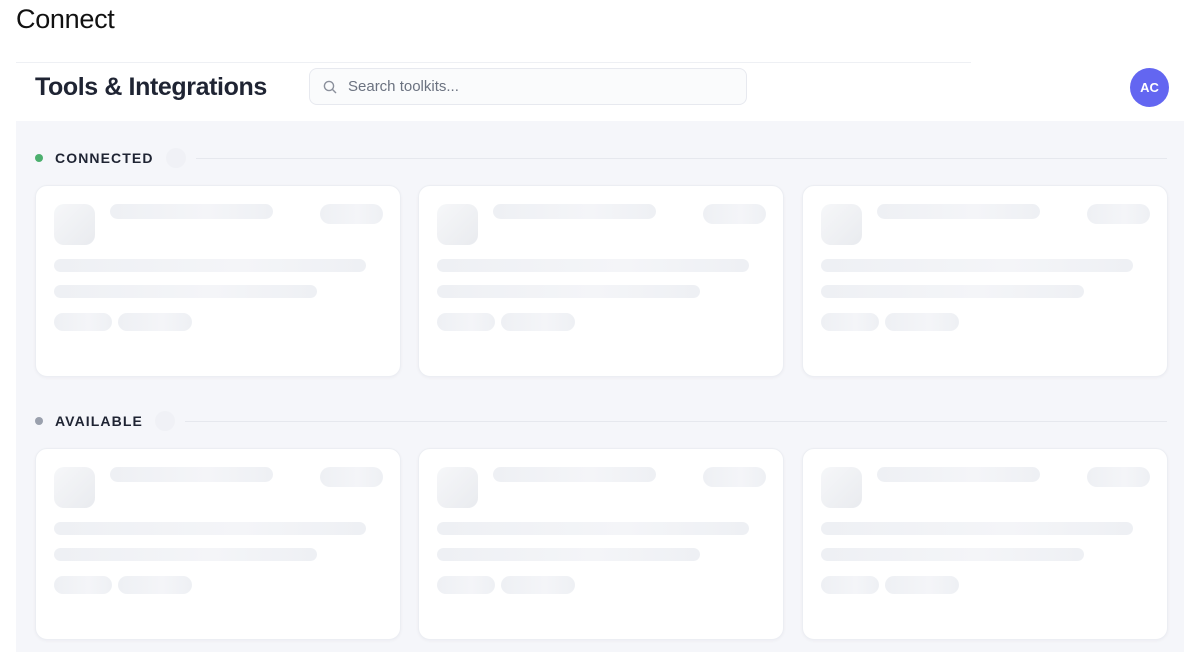 The height and width of the screenshot is (652, 1202). What do you see at coordinates (99, 421) in the screenshot?
I see `section-title-available: AVAILABLE` at bounding box center [99, 421].